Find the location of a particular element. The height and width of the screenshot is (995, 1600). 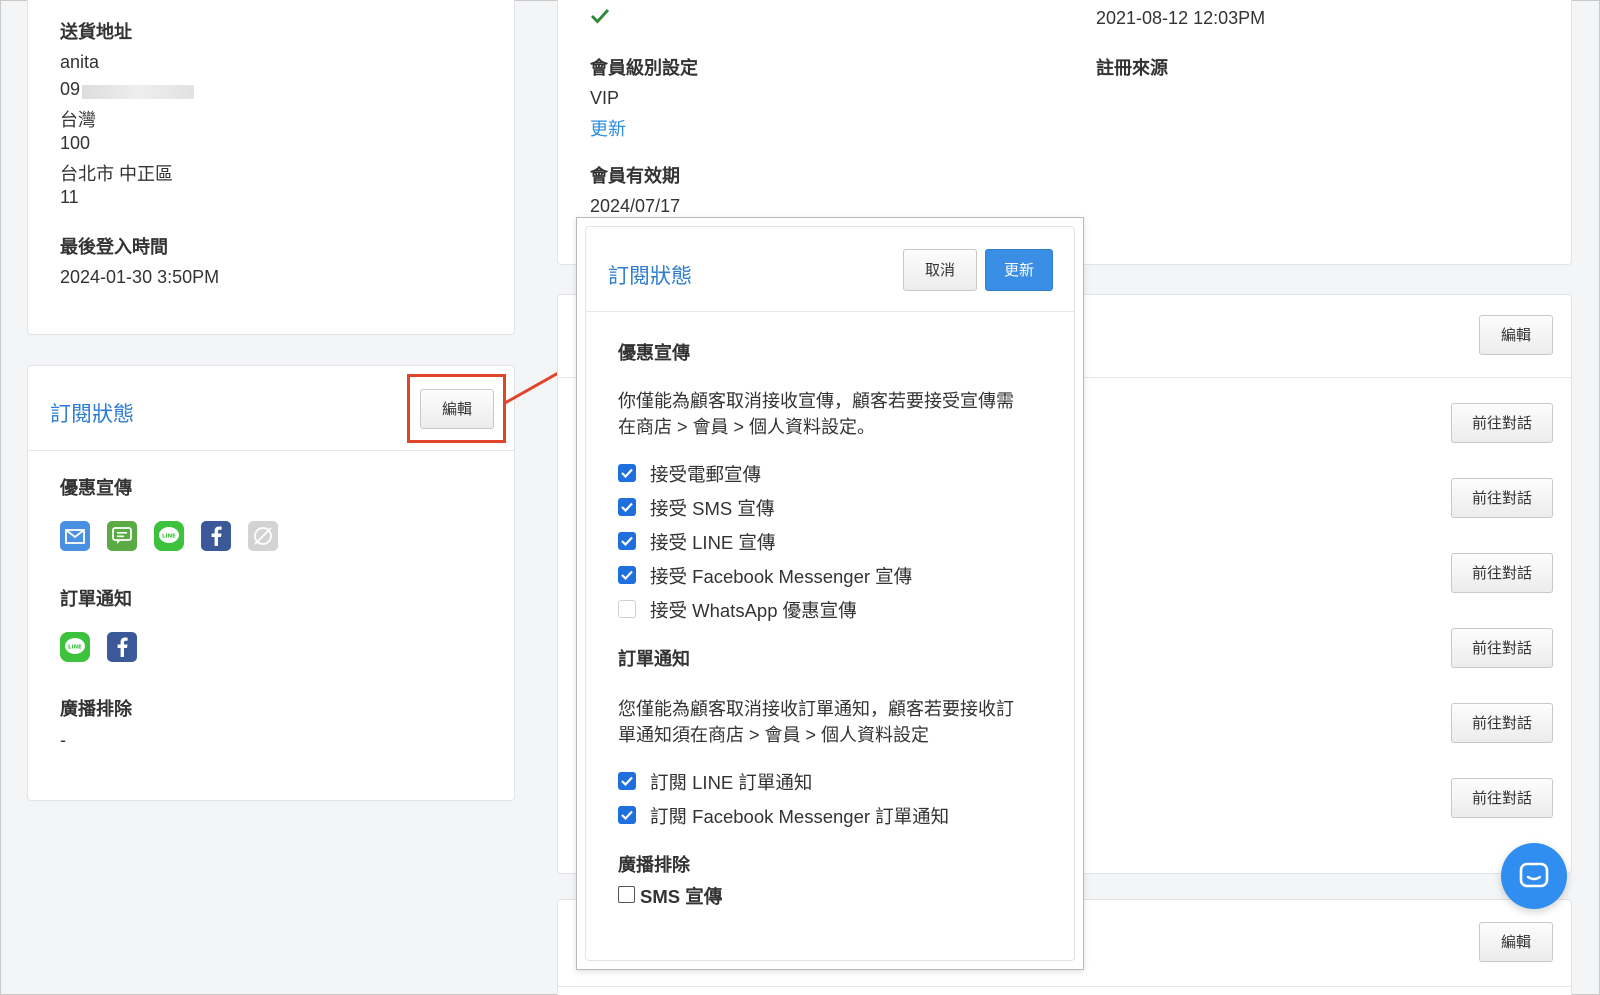

modal-cancel-button: 取消 is located at coordinates (940, 270).